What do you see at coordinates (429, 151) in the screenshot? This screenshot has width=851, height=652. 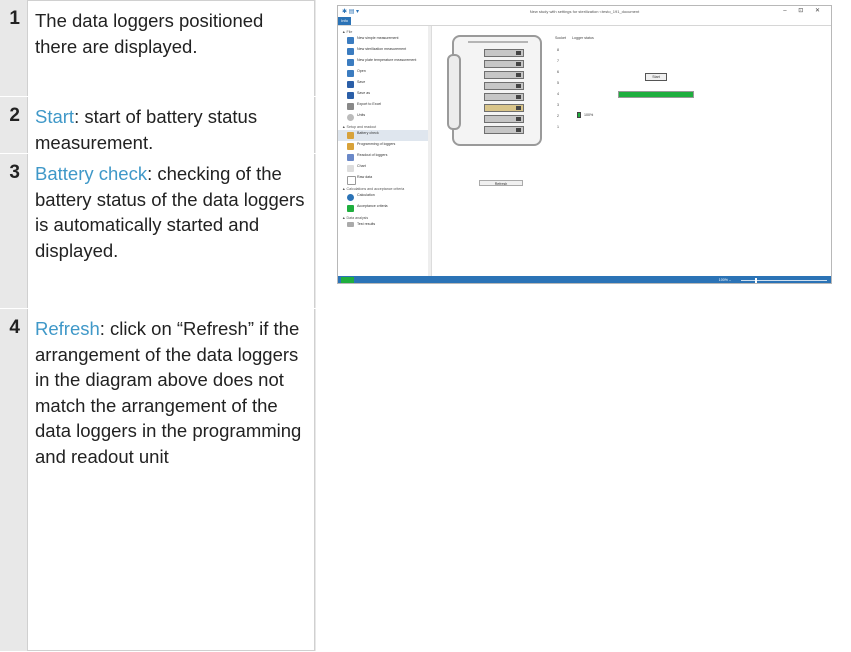 I see `navigation-scrollbar` at bounding box center [429, 151].